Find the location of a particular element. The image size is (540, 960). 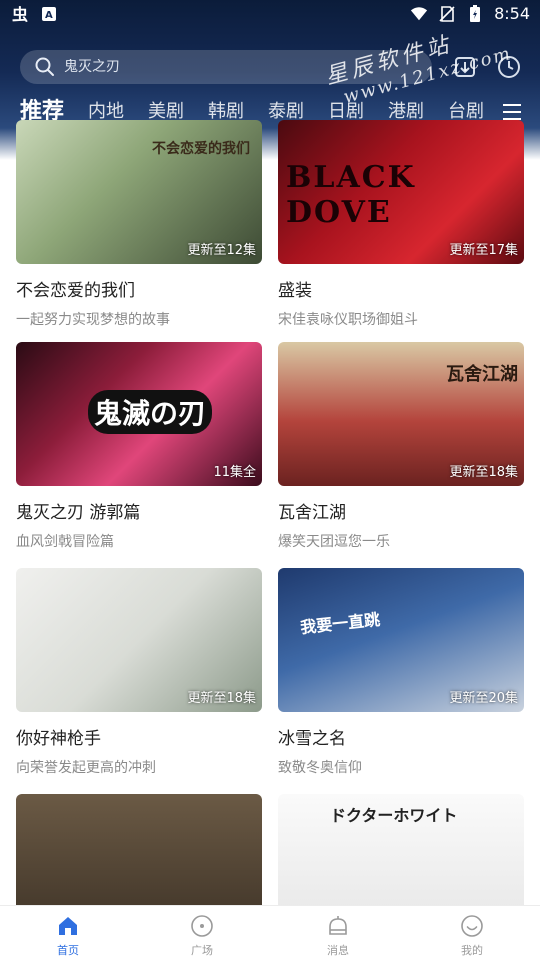

video-card is located at coordinates (139, 849).